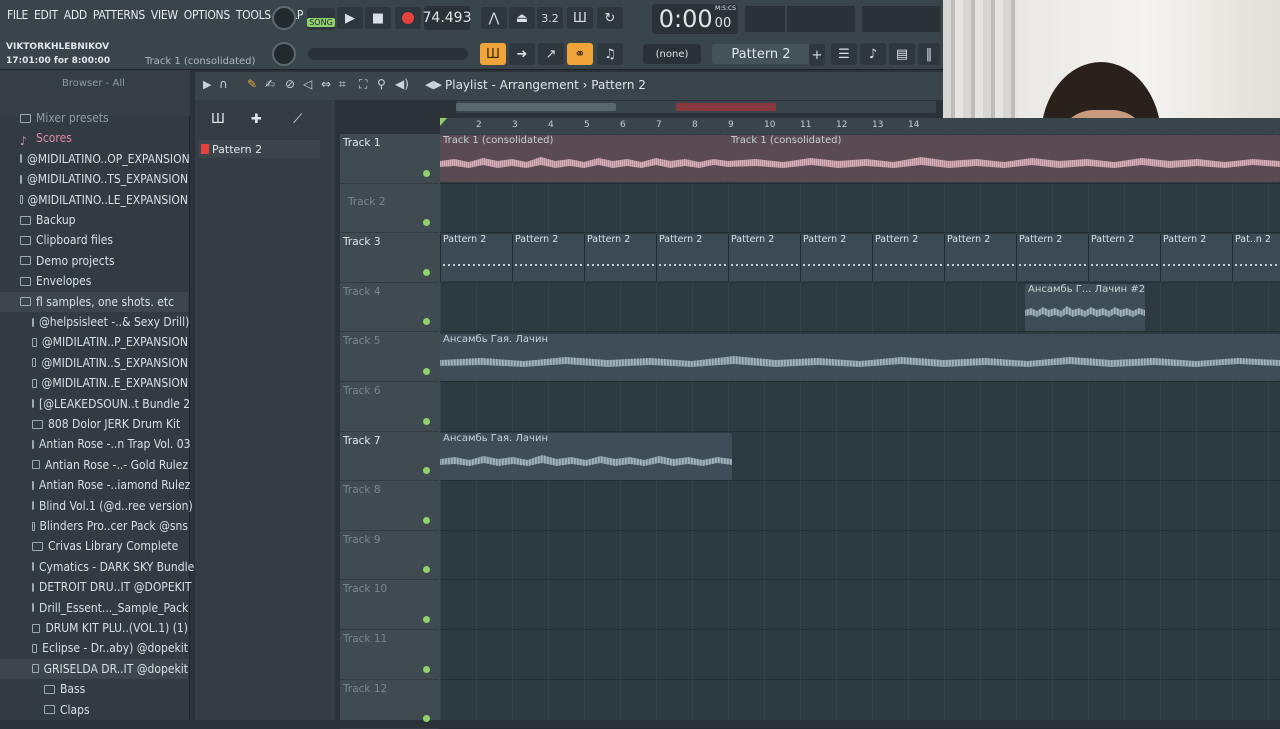 Image resolution: width=1280 pixels, height=729 pixels. Describe the element at coordinates (94, 322) in the screenshot. I see `browser-item: @helpsisleet -..& Sexy Drill)` at that location.